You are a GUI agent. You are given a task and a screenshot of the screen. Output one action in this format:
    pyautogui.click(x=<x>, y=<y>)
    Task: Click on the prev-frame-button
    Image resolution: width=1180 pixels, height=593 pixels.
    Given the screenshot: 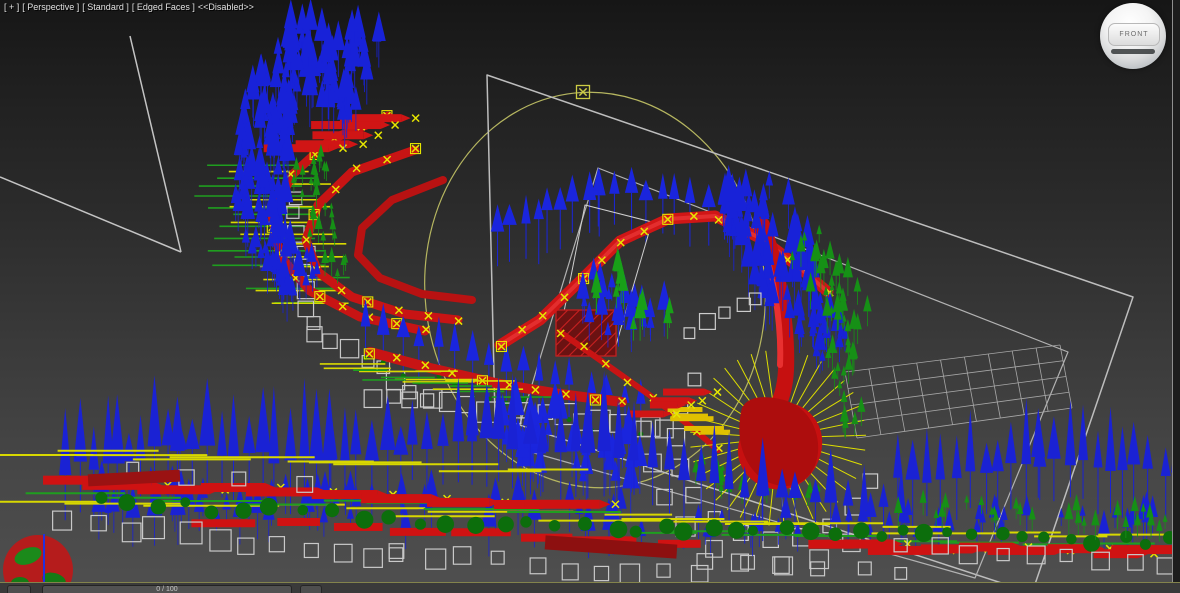 What is the action you would take?
    pyautogui.click(x=19, y=589)
    